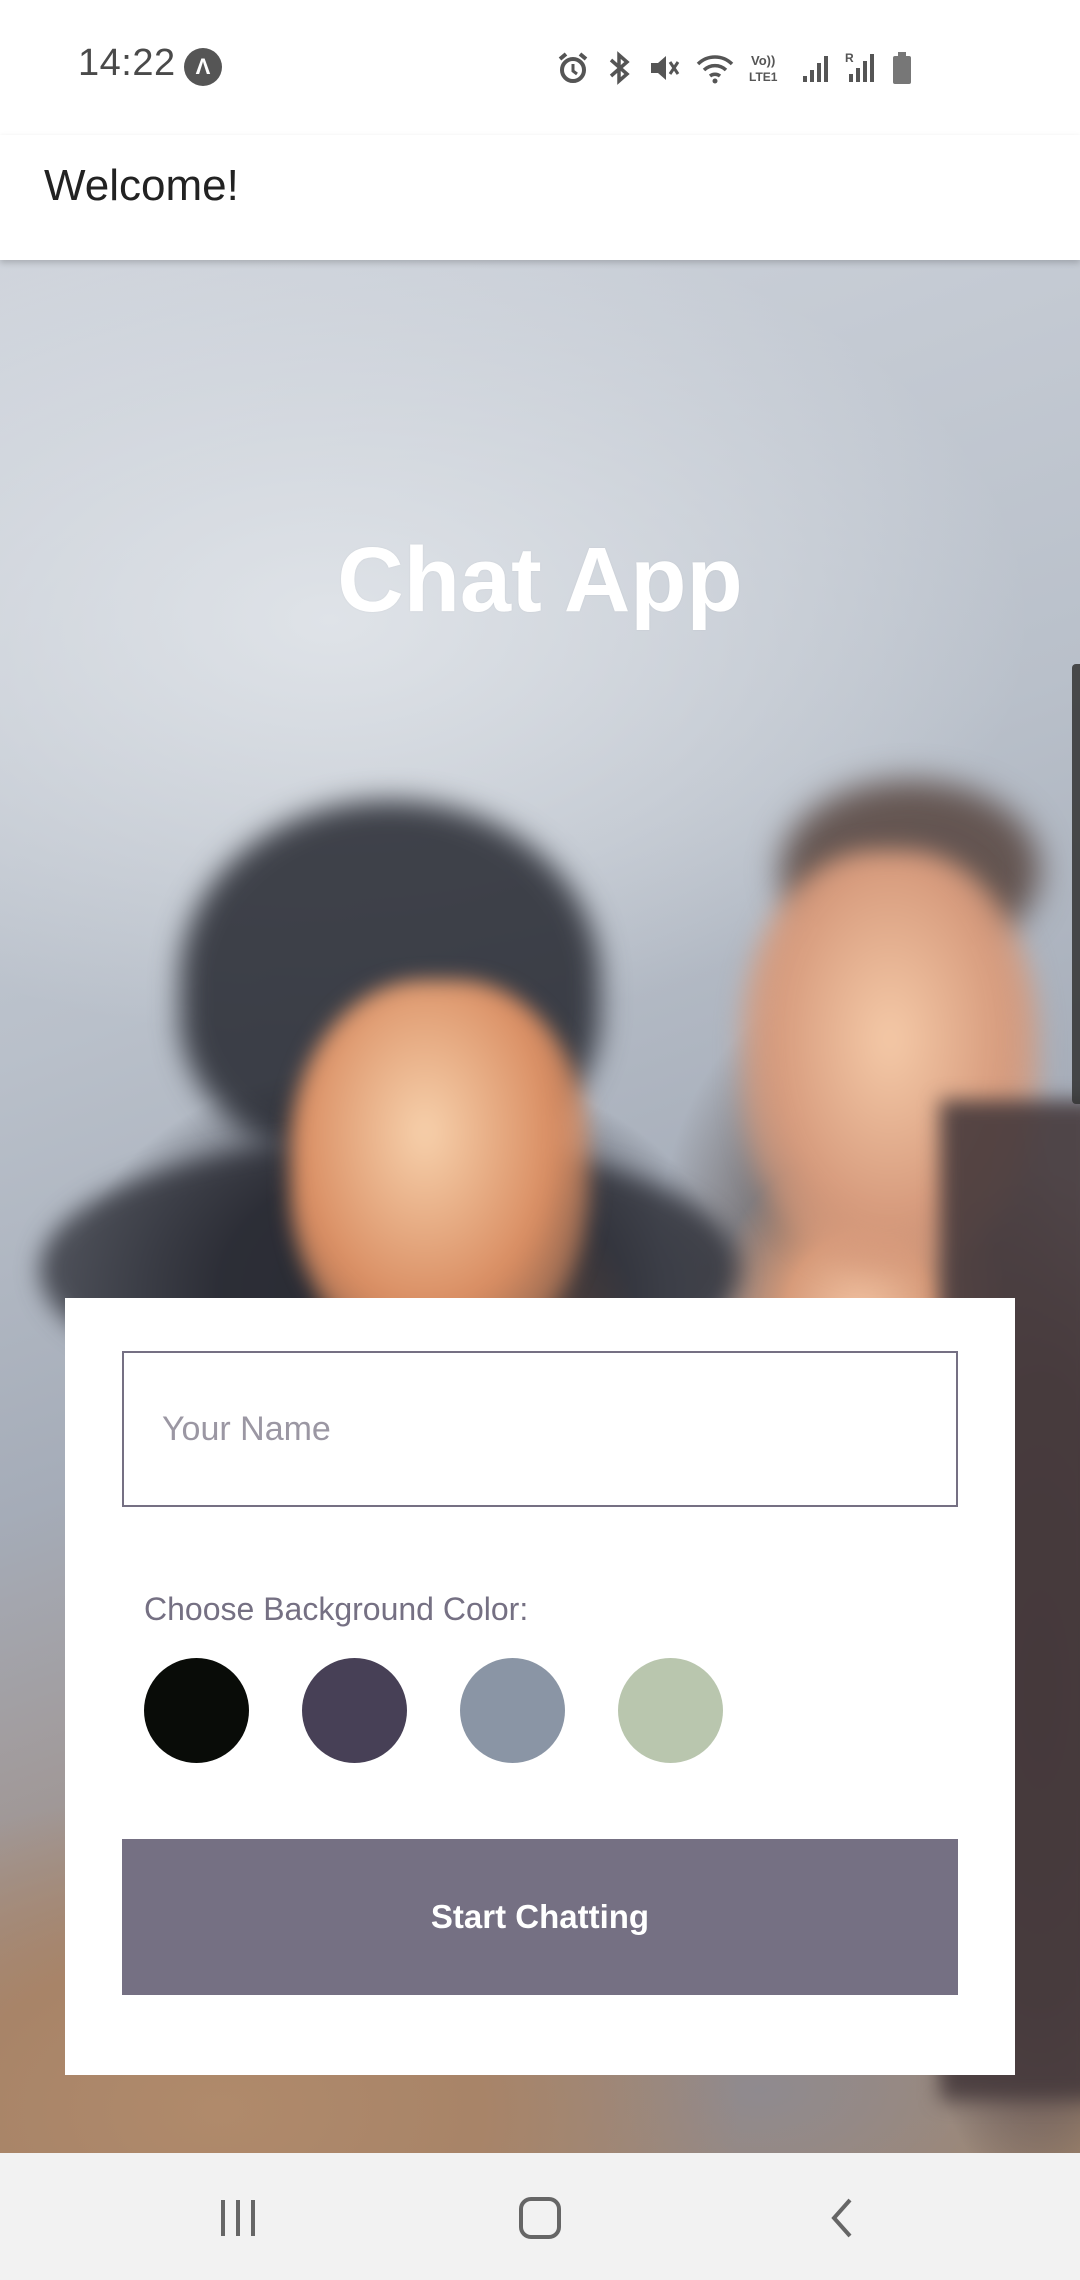 The width and height of the screenshot is (1080, 2280). Describe the element at coordinates (141, 185) in the screenshot. I see `app-bar-title: Welcome!` at that location.